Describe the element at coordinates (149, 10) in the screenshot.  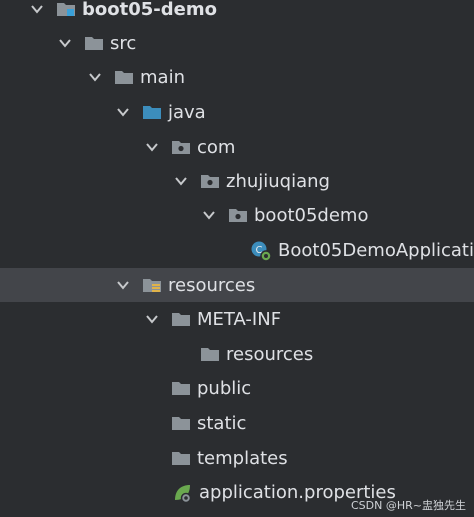
I see `tree-label-root: boot05-demo` at that location.